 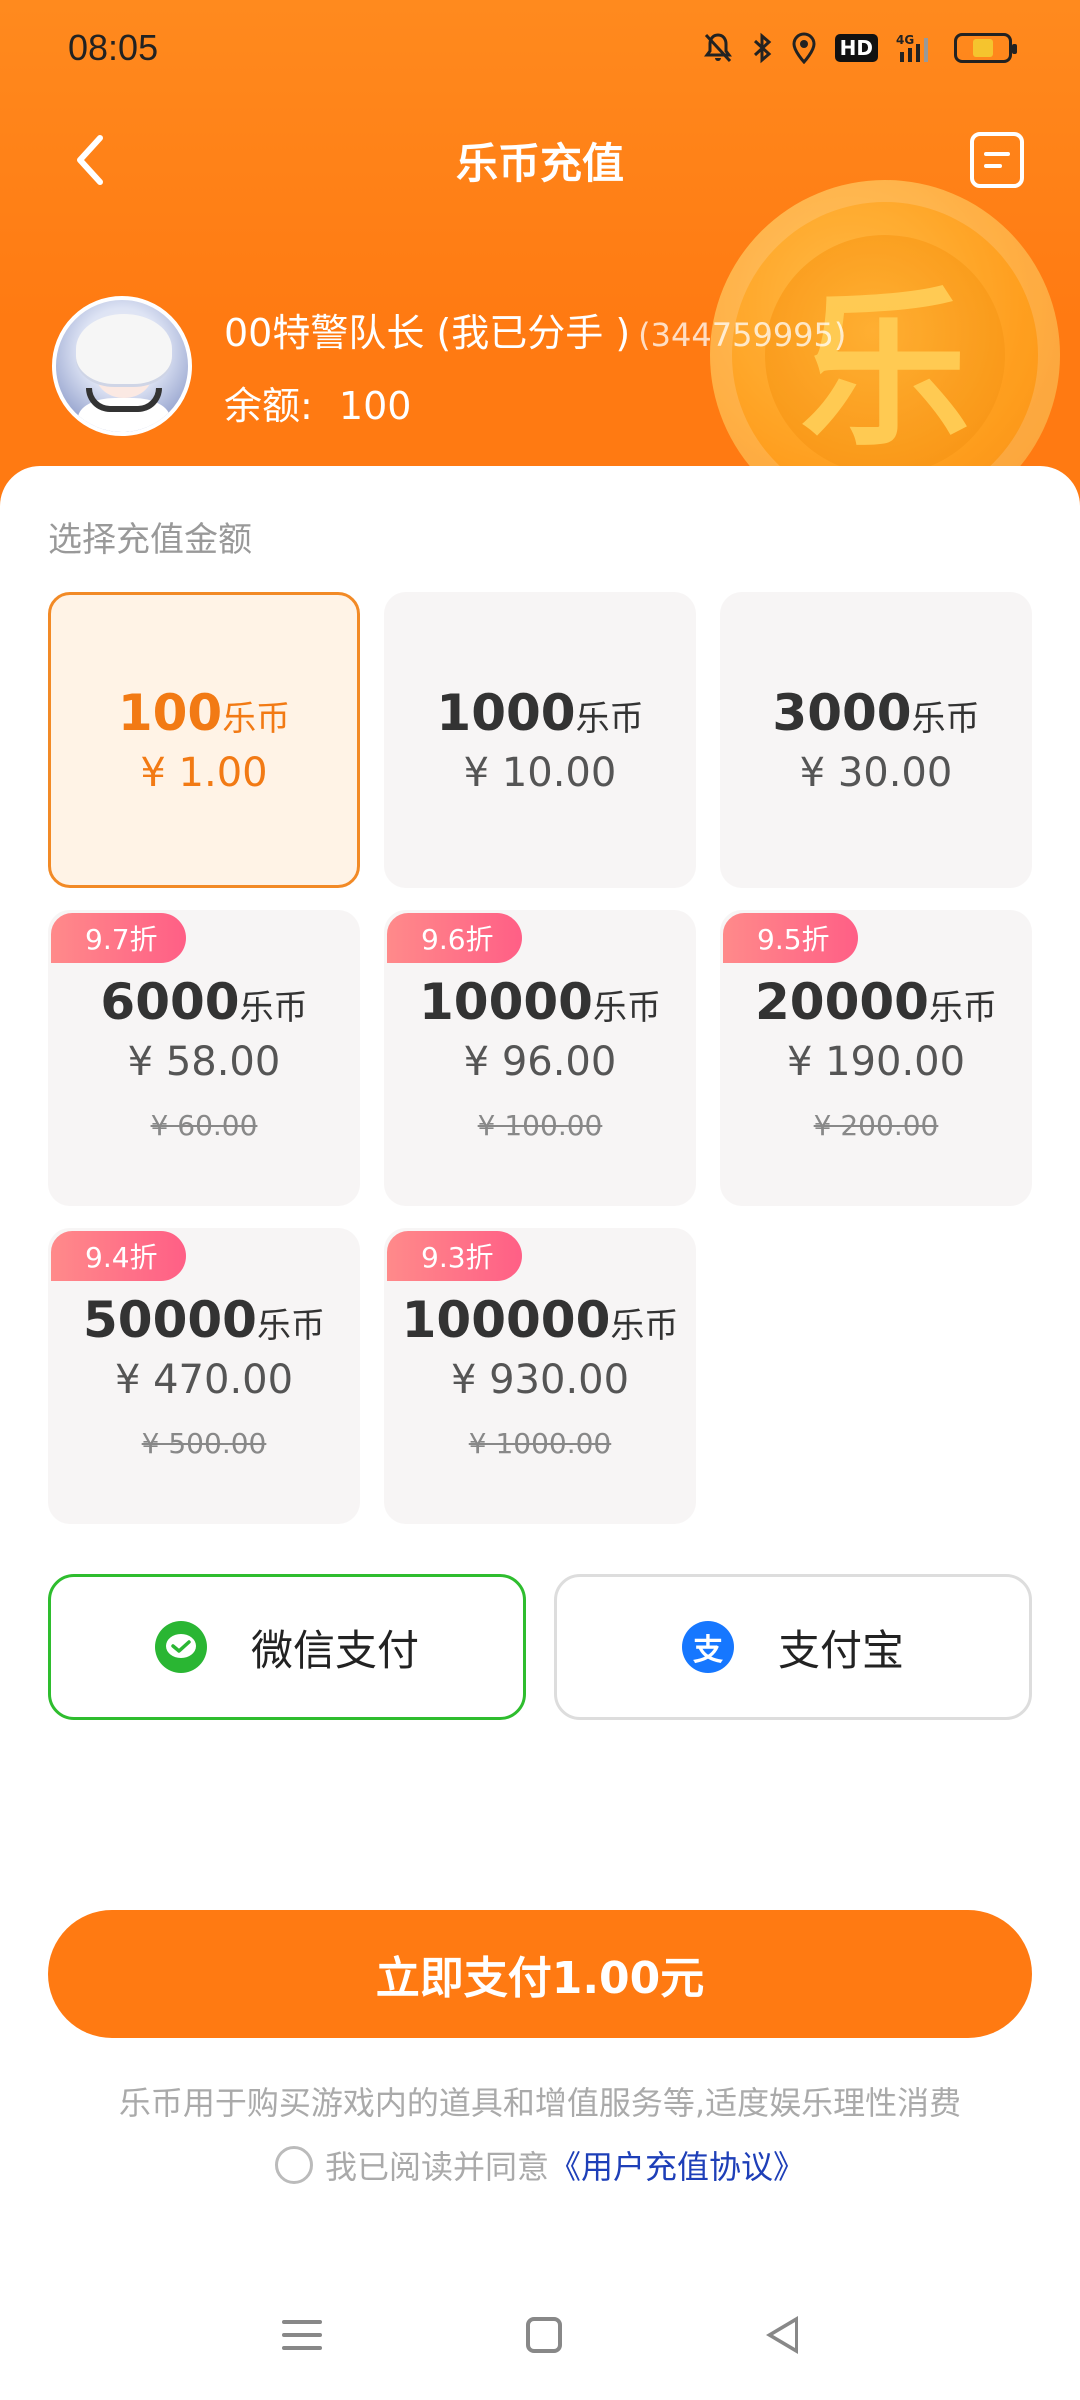 What do you see at coordinates (742, 335) in the screenshot?
I see `user-id: (344759995)` at bounding box center [742, 335].